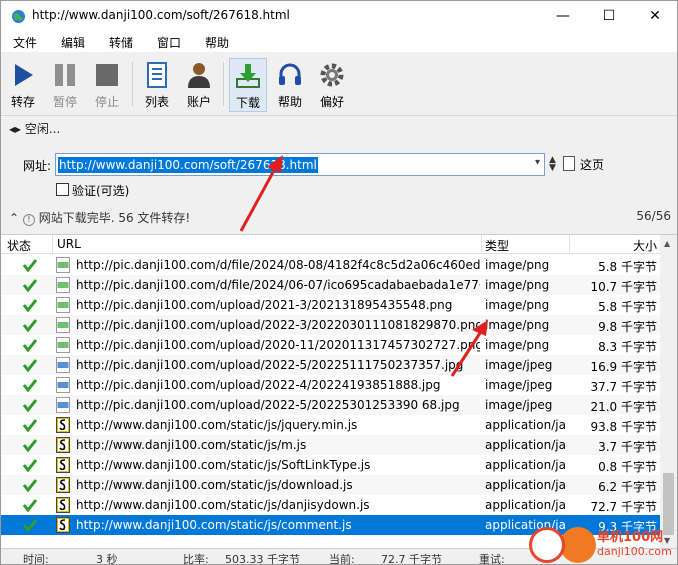 The height and width of the screenshot is (565, 678). I want to click on time-value: 3 秒, so click(107, 559).